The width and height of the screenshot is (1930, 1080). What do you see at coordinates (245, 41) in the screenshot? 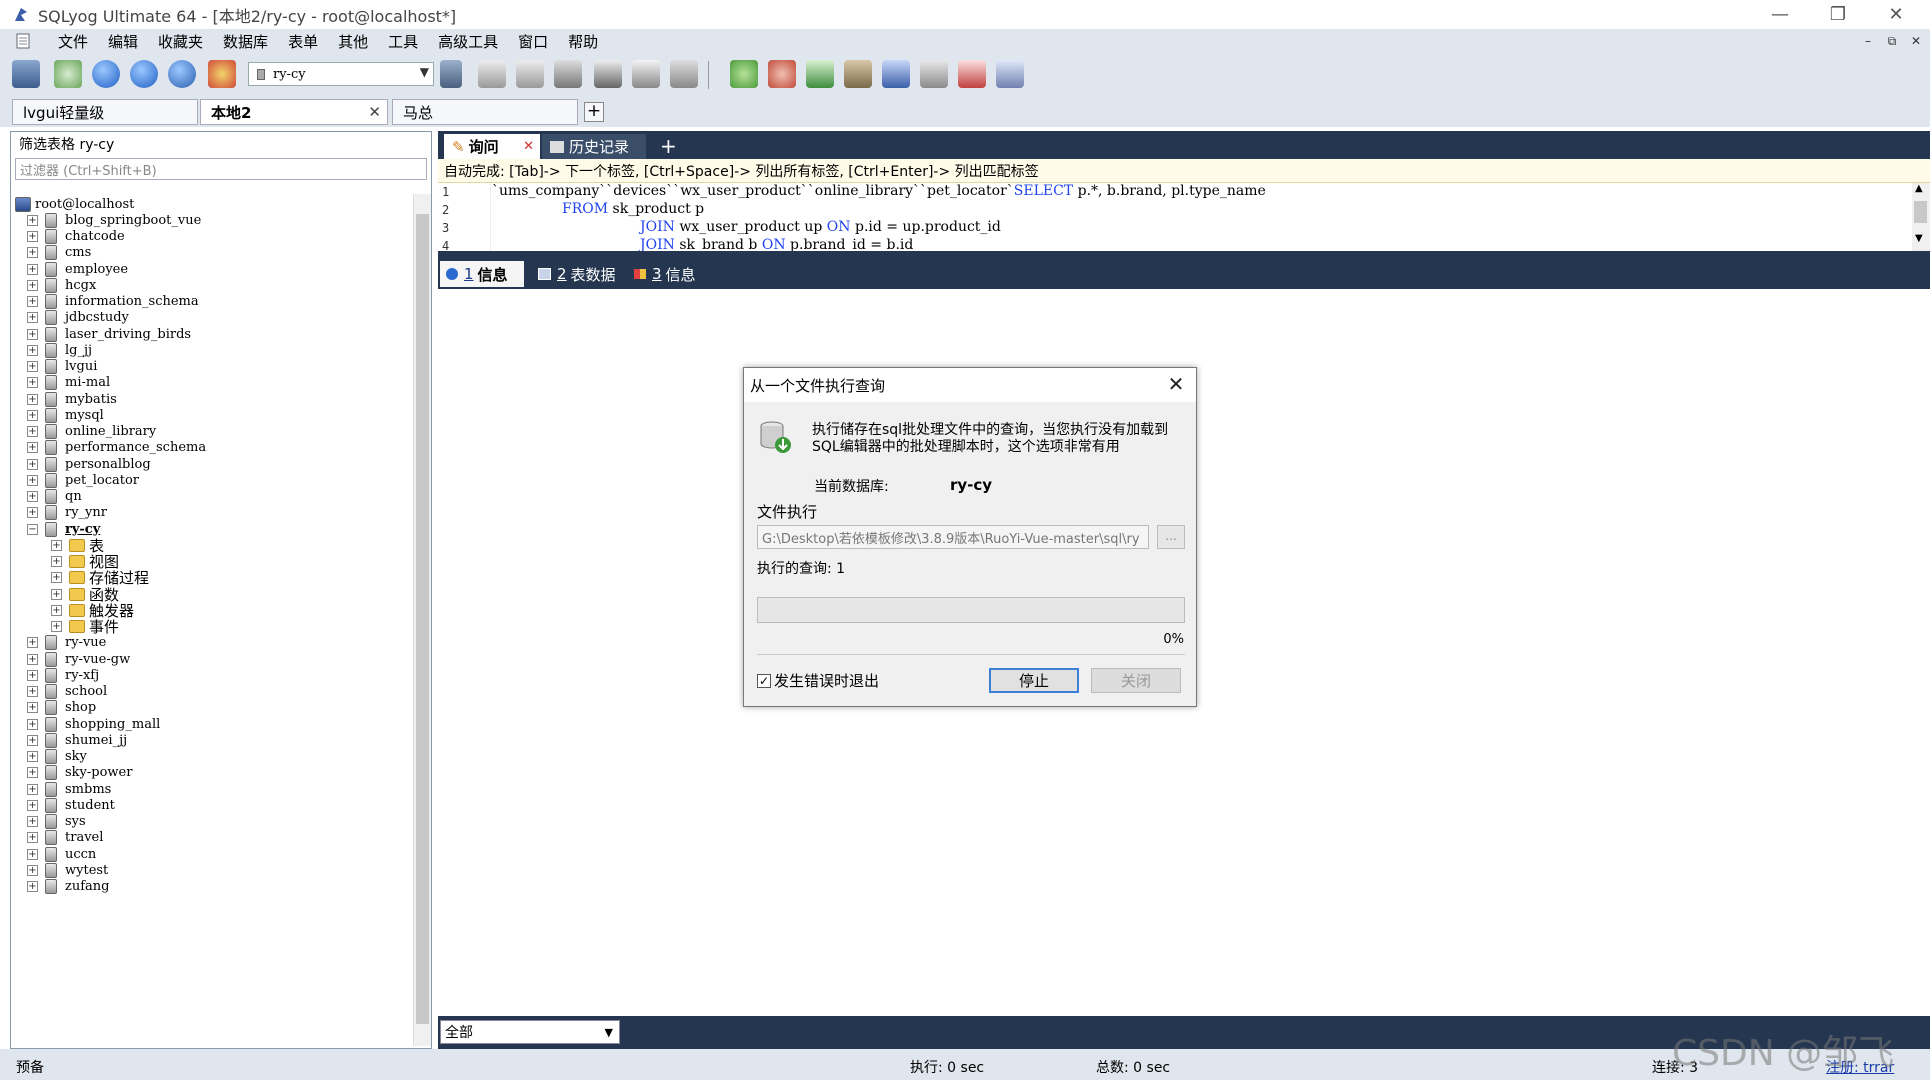
I see `menu-database: 数据库` at bounding box center [245, 41].